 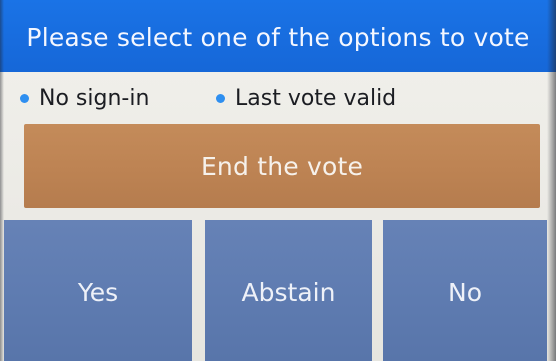 I want to click on vote-no-label: No, so click(x=465, y=292).